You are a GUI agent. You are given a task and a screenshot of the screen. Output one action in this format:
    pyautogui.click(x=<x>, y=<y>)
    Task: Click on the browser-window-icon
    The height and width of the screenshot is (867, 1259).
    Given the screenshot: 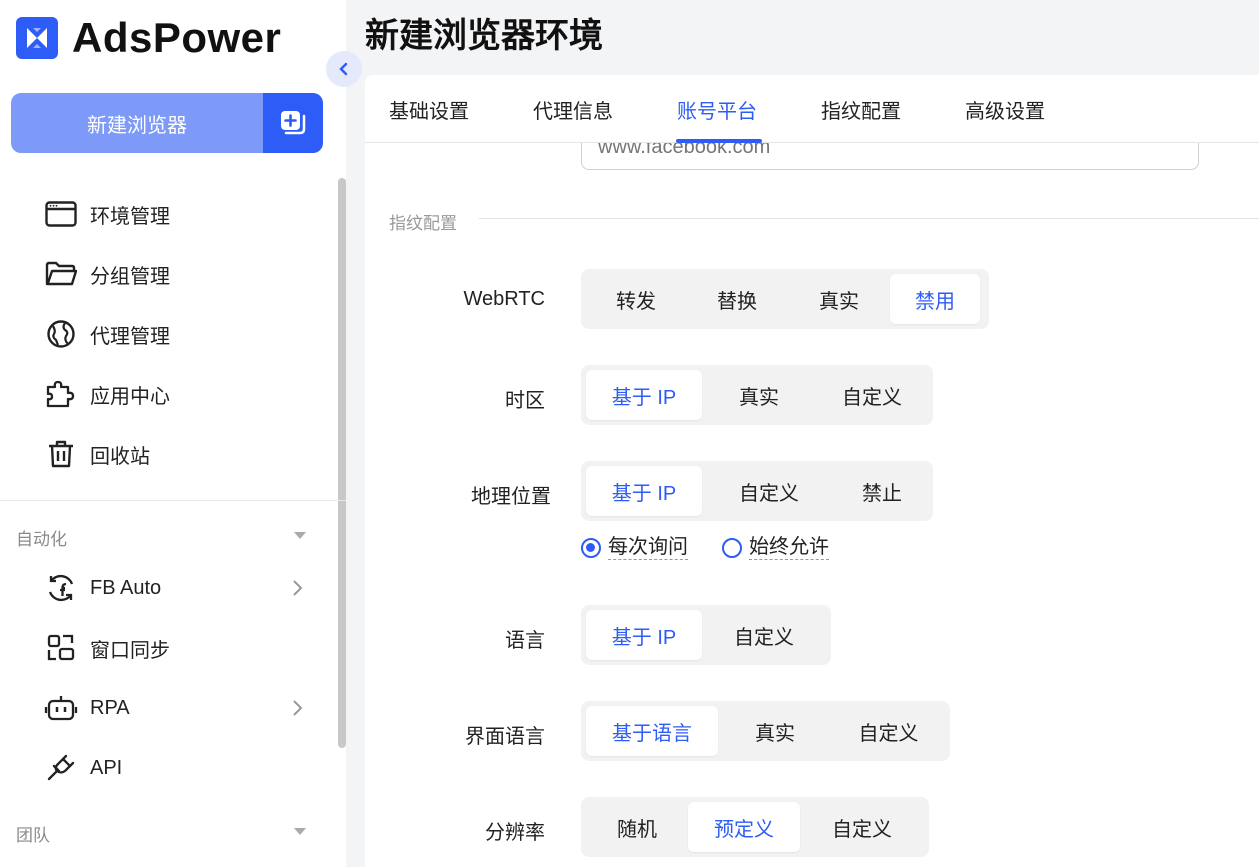 What is the action you would take?
    pyautogui.click(x=61, y=214)
    